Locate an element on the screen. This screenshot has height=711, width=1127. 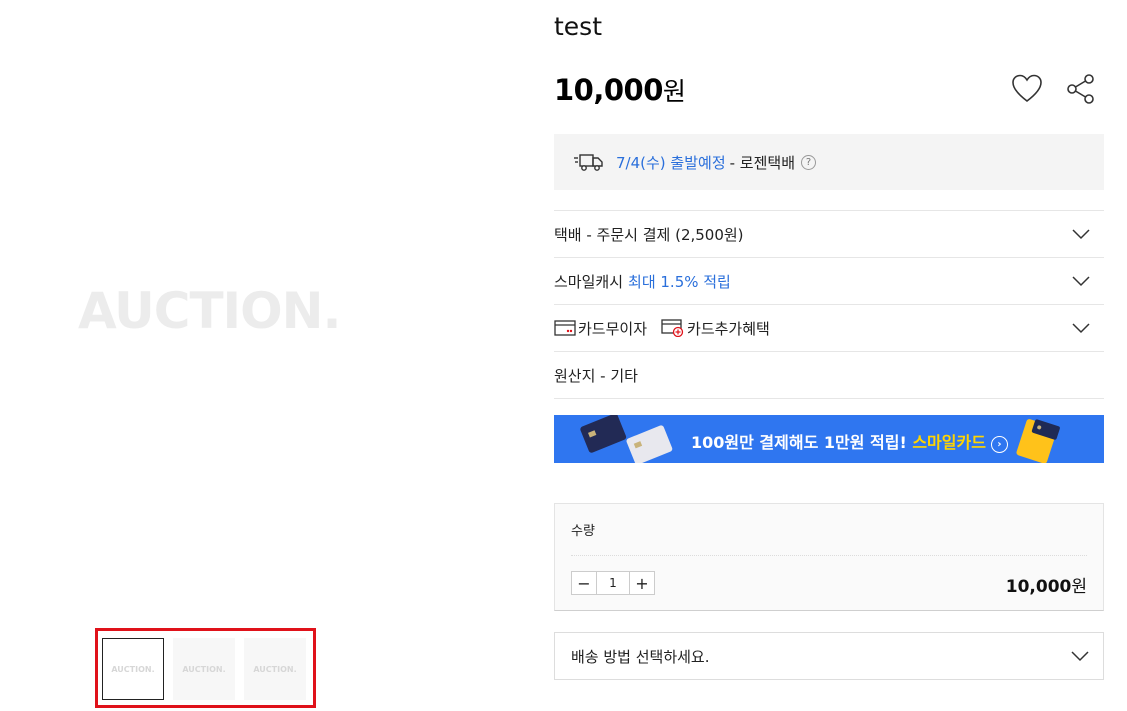
quantity-stepper: − 1 + is located at coordinates (613, 583).